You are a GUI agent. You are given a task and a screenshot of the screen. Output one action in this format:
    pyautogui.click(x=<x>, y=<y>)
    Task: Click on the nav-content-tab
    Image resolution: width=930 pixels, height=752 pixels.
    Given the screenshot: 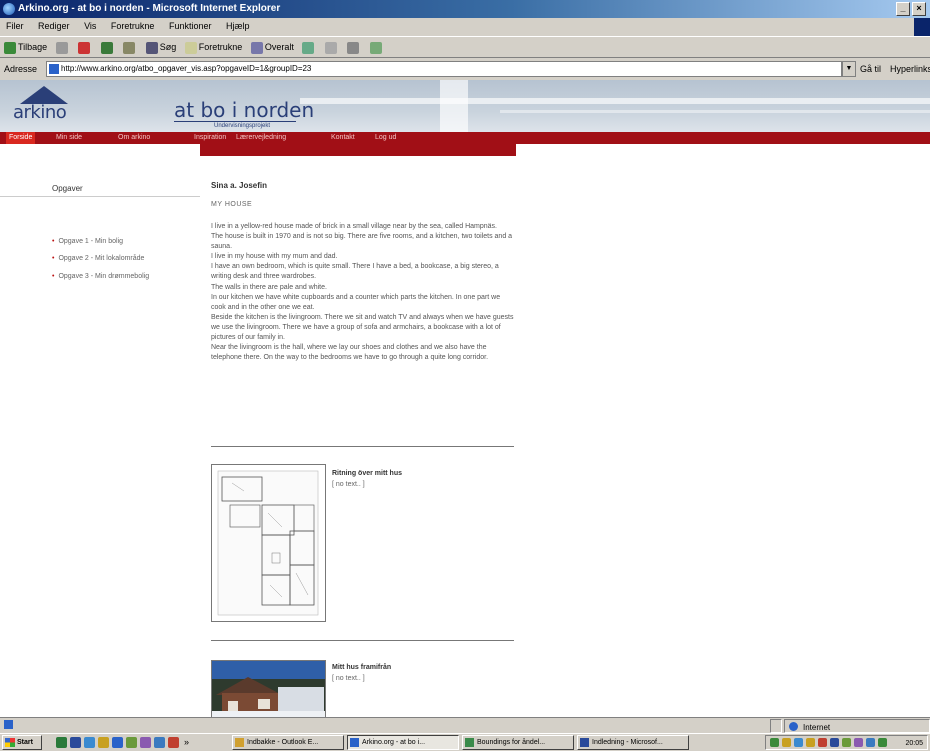 What is the action you would take?
    pyautogui.click(x=358, y=150)
    